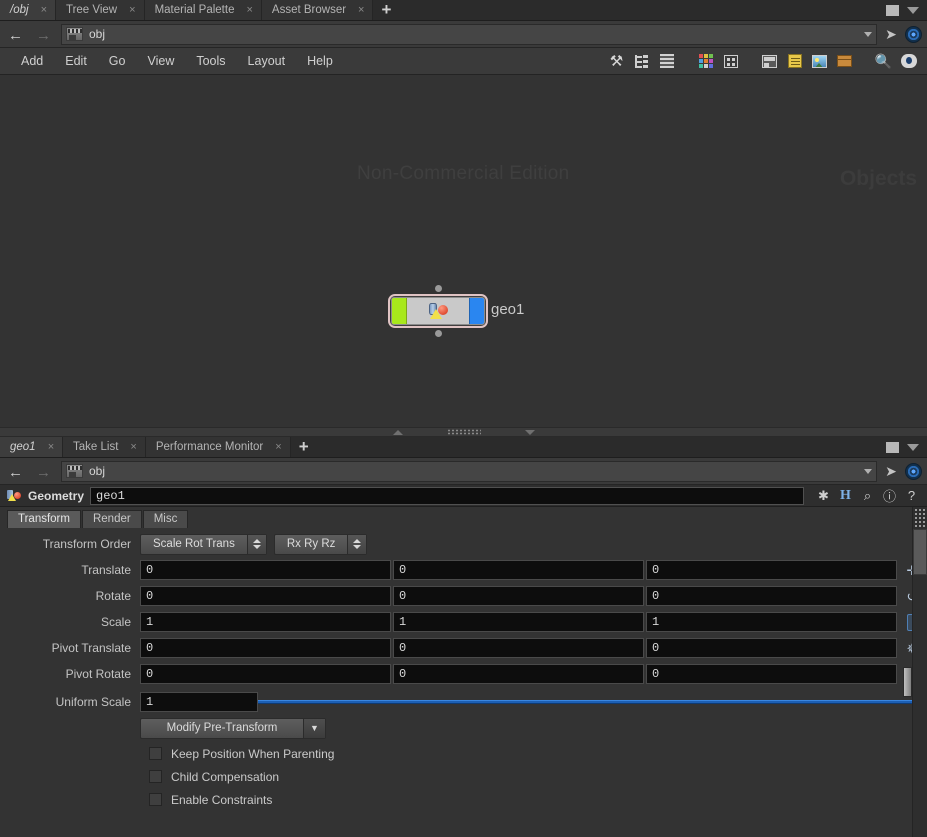 The width and height of the screenshot is (927, 837). Describe the element at coordinates (771, 570) in the screenshot. I see `translate-z-input: 0` at that location.